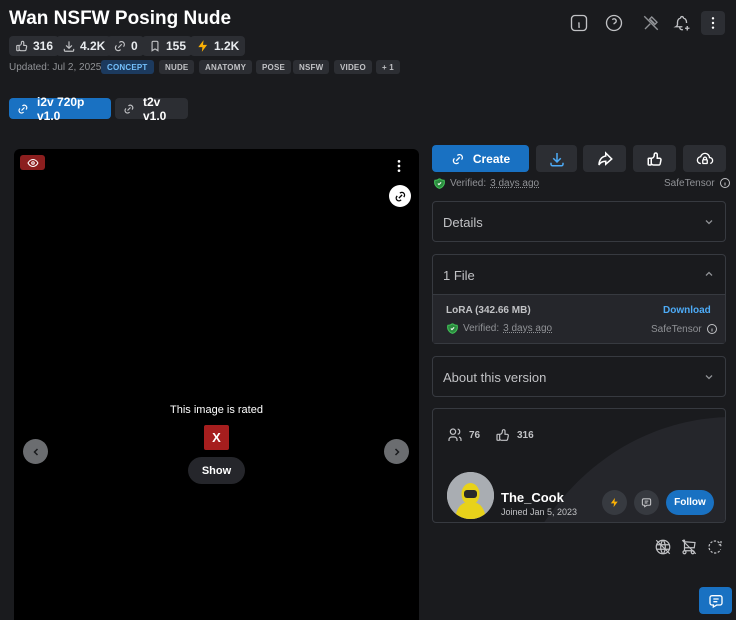 This screenshot has width=736, height=620. I want to click on avatar, so click(470, 495).